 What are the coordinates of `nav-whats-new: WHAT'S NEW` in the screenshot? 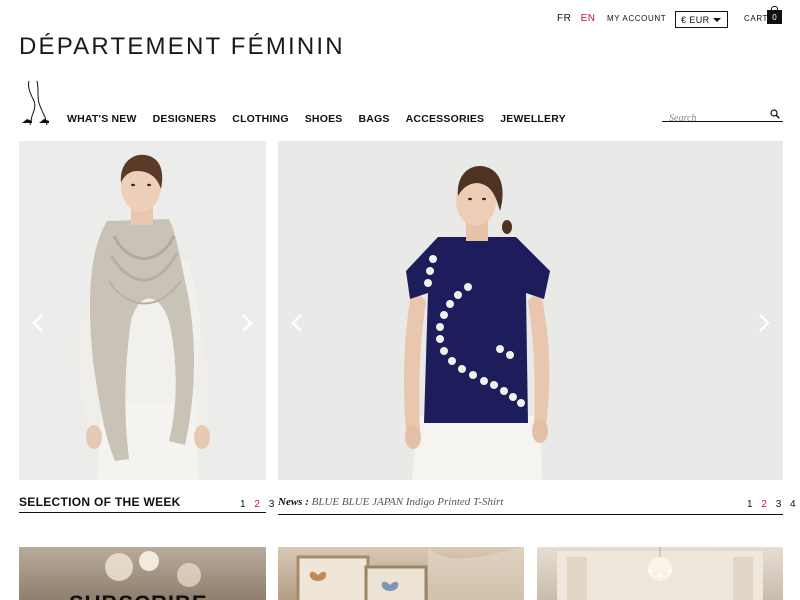 It's located at (102, 119).